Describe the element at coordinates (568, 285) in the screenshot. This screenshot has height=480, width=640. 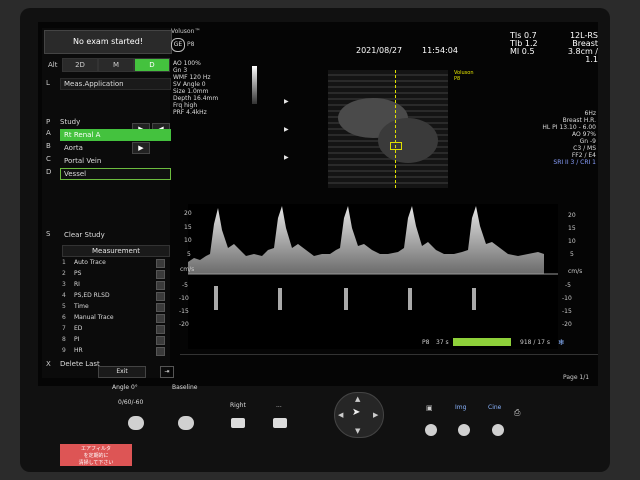
I see `scale-tick: -5` at that location.